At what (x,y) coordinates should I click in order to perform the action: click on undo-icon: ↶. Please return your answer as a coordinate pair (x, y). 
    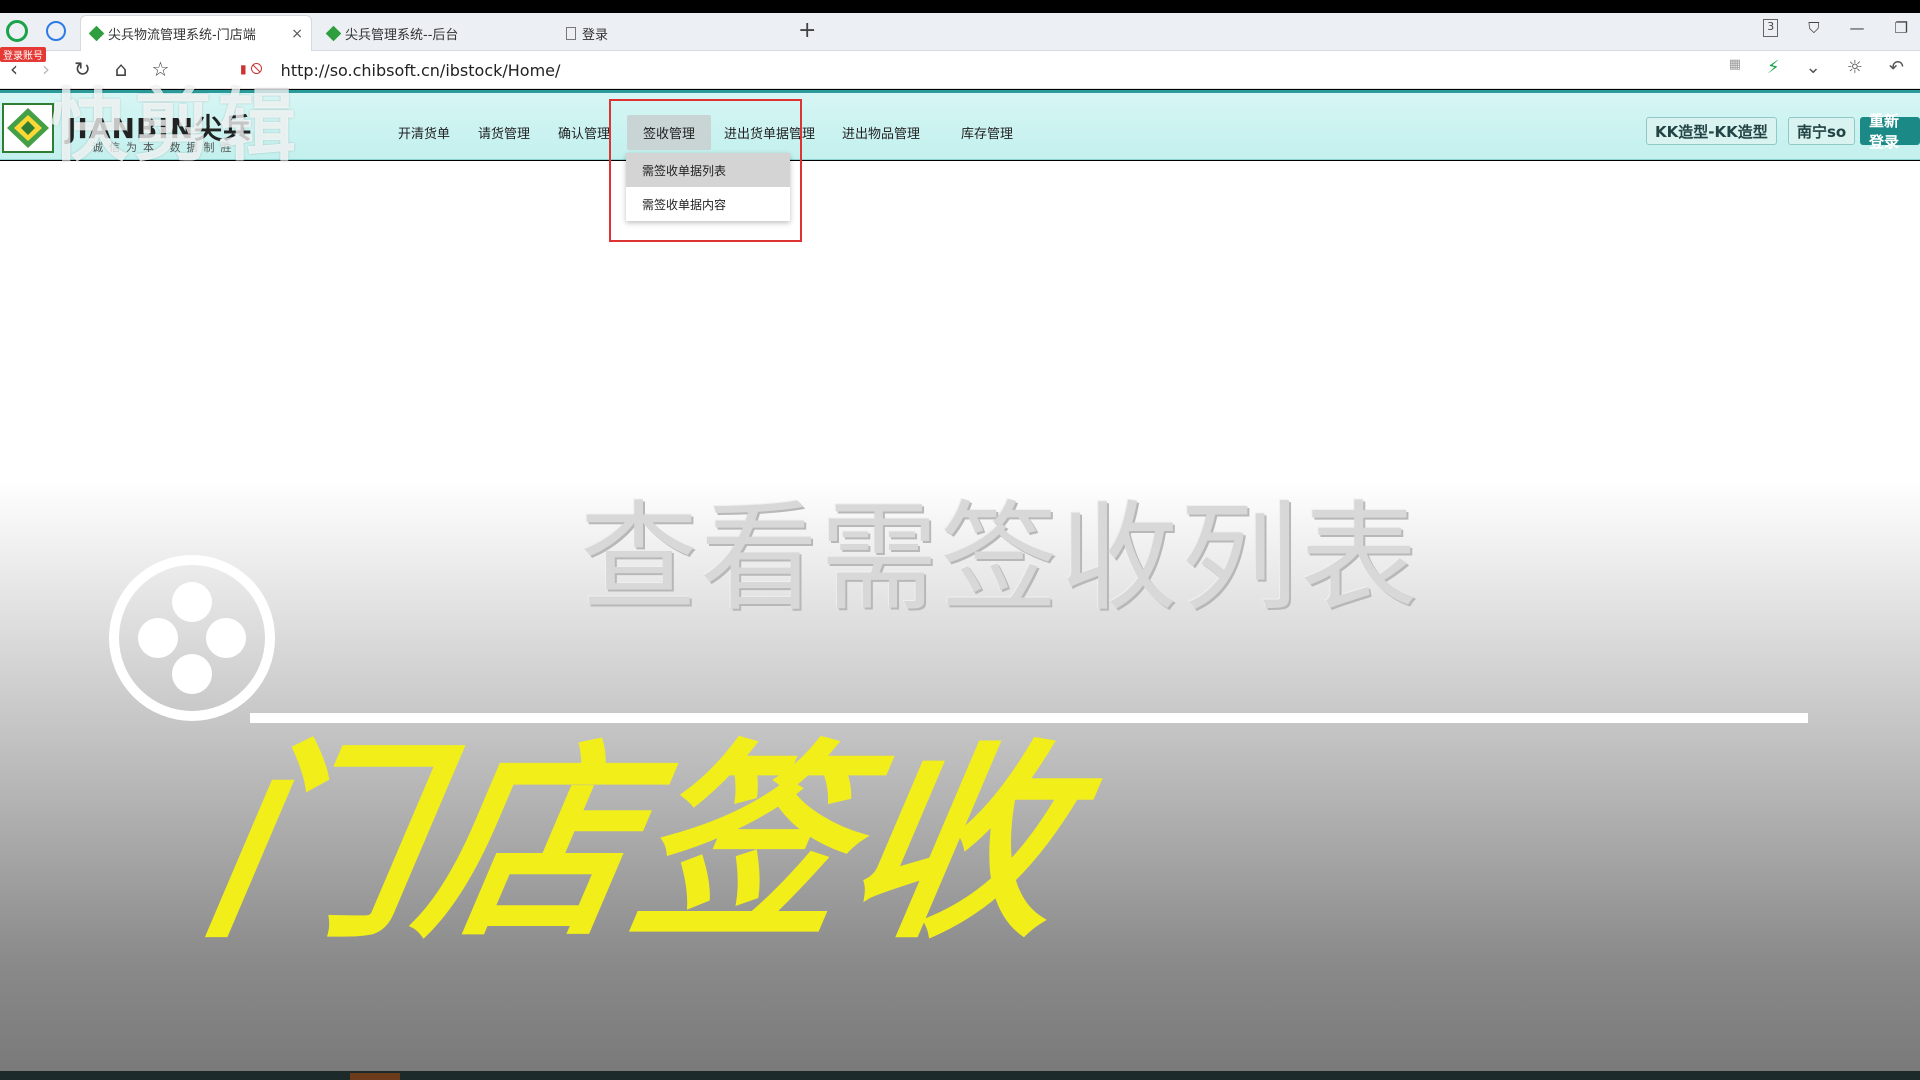
    Looking at the image, I should click on (1896, 67).